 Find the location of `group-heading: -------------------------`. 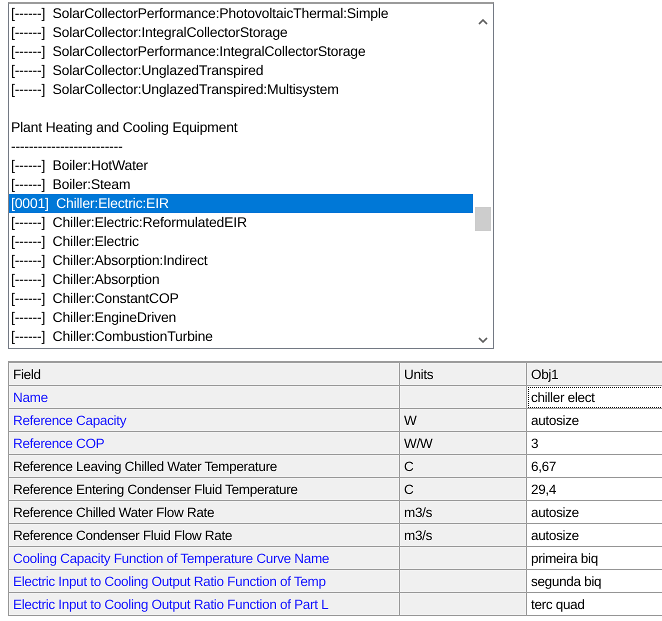

group-heading: ------------------------- is located at coordinates (67, 146).